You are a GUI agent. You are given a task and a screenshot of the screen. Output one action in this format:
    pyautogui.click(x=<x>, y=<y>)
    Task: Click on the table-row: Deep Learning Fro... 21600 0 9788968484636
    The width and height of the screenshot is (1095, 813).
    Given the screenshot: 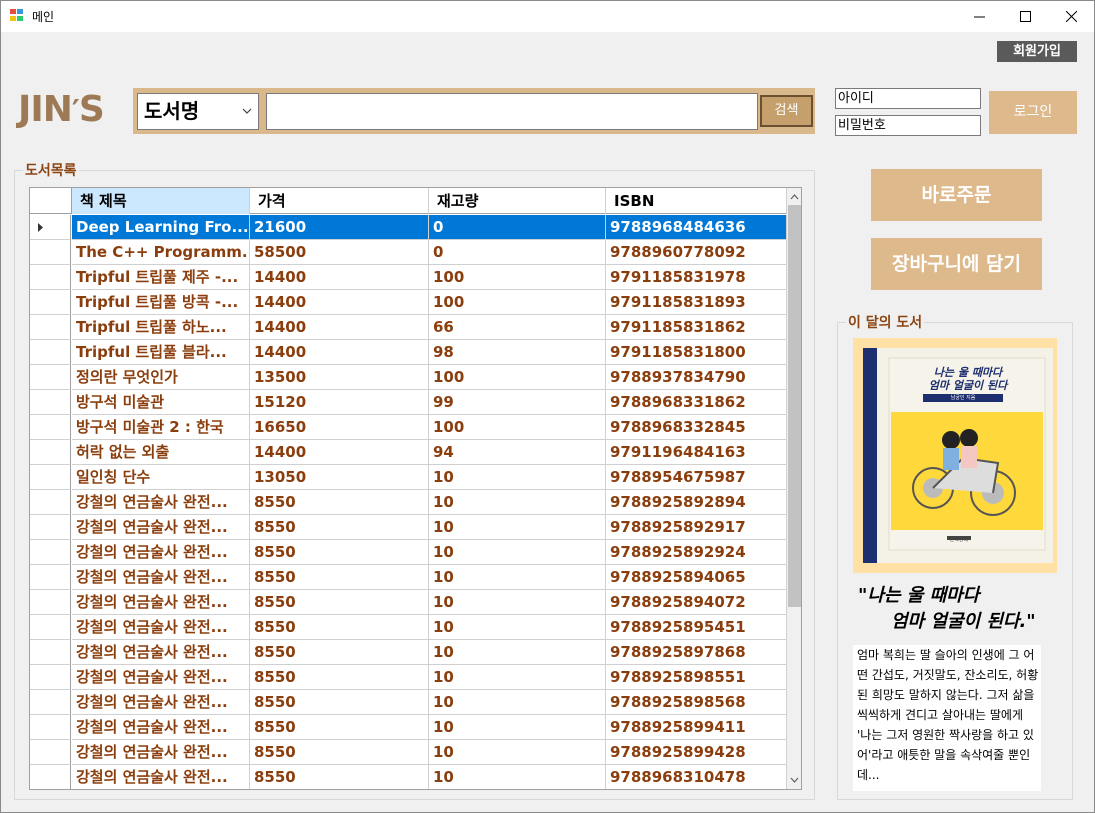 What is the action you would take?
    pyautogui.click(x=408, y=227)
    